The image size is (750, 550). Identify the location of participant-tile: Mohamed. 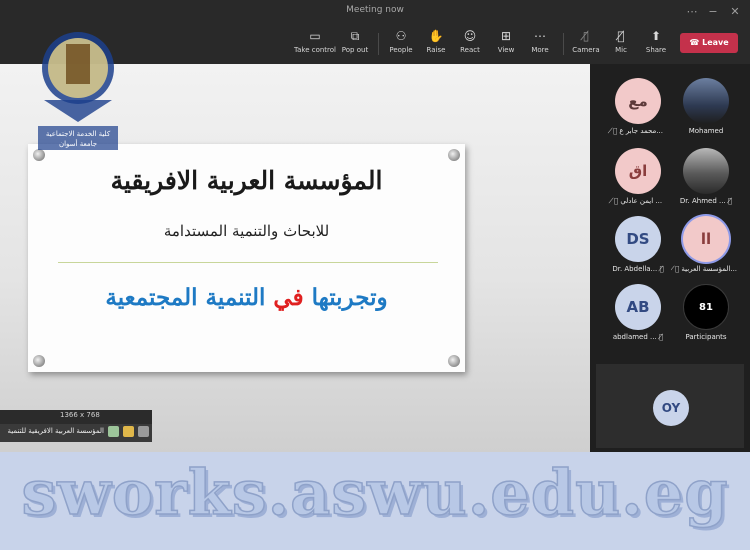
(706, 106).